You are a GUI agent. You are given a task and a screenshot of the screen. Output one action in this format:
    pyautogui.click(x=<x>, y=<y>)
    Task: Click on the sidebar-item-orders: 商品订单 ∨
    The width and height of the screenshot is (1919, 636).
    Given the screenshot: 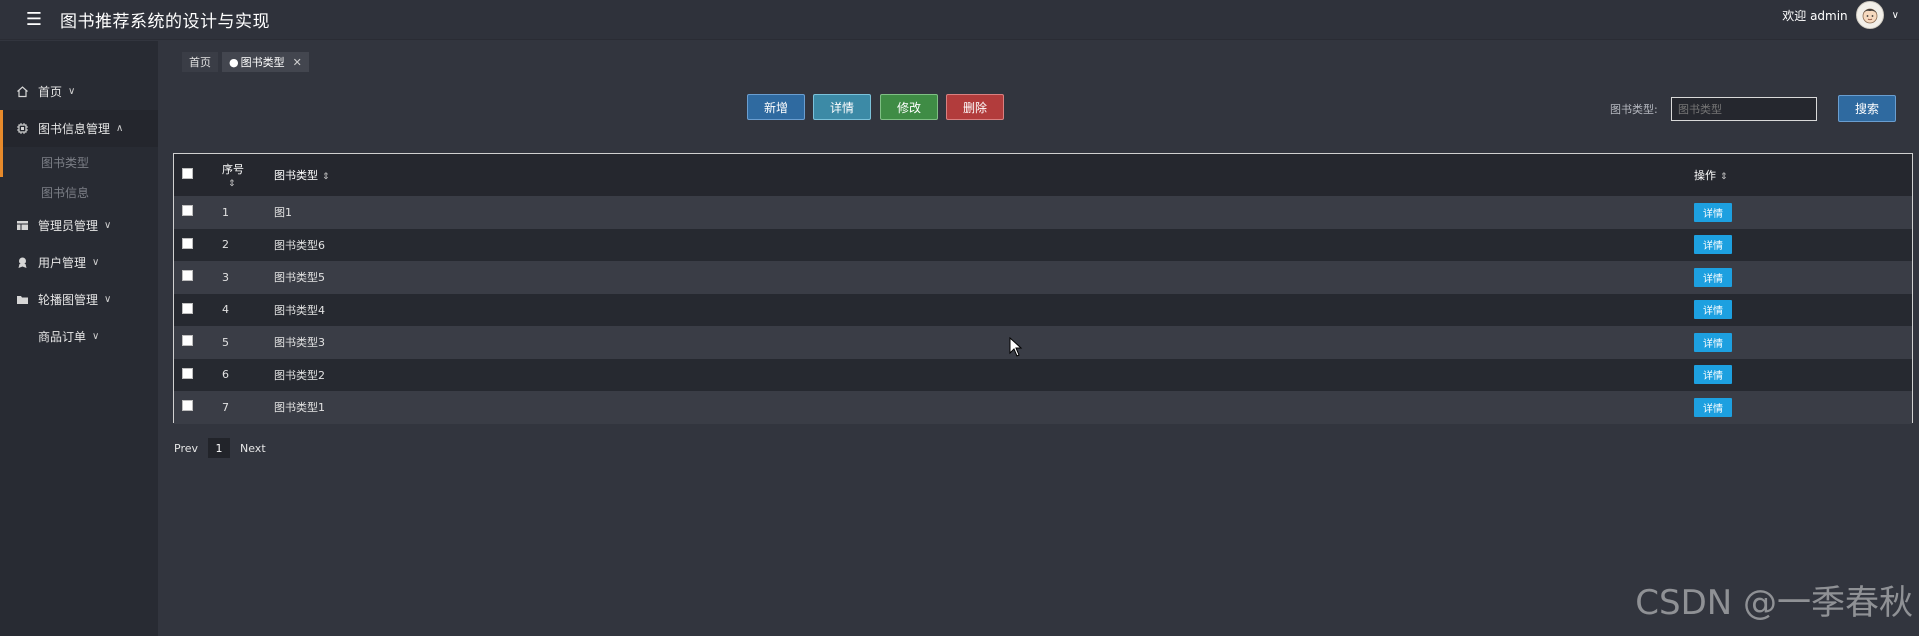 What is the action you would take?
    pyautogui.click(x=79, y=336)
    